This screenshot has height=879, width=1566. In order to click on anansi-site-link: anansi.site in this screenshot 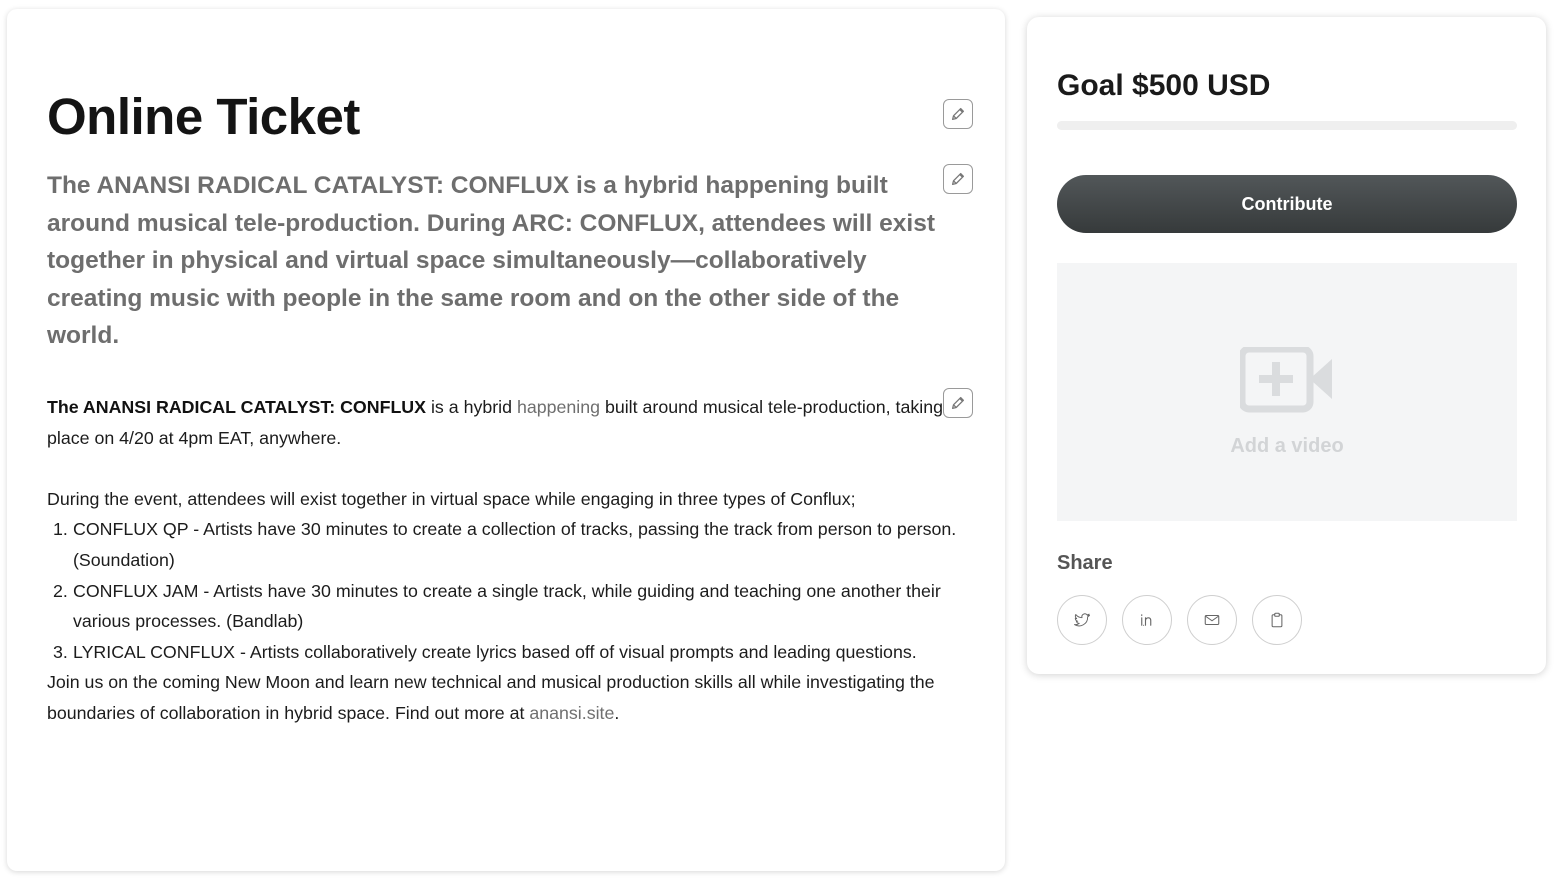, I will do `click(571, 713)`.